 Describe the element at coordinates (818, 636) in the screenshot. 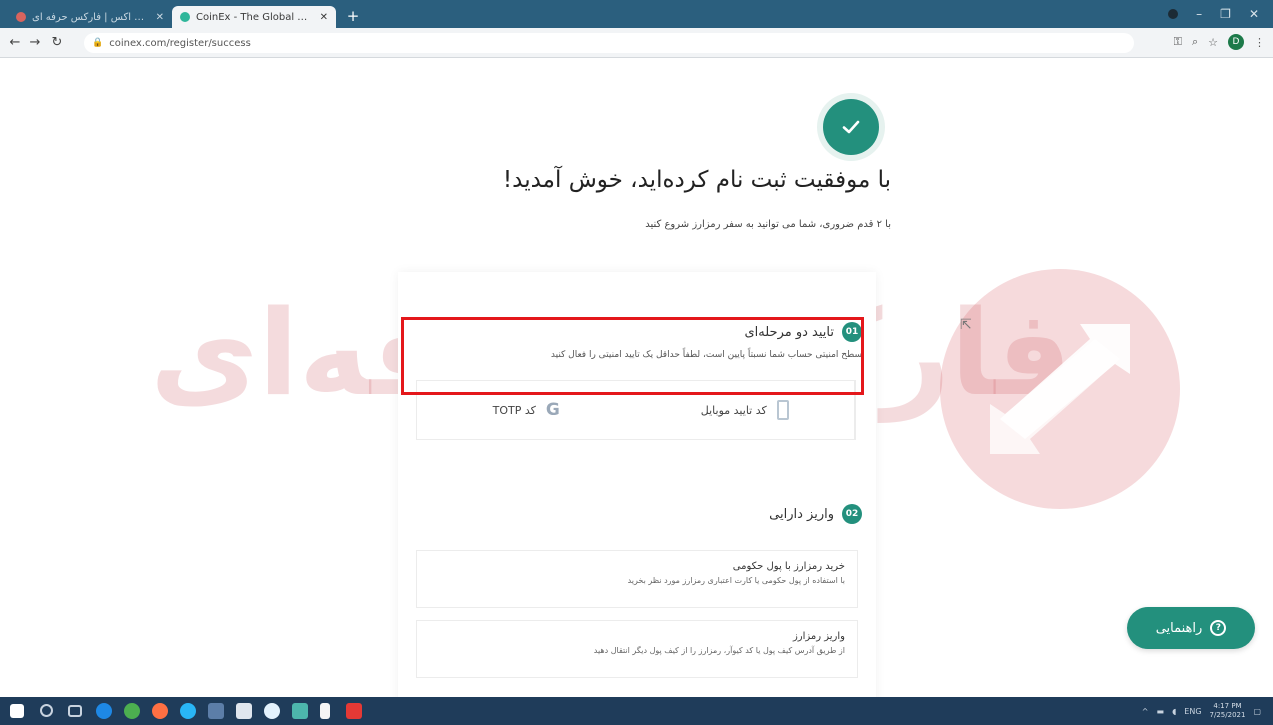

I see `option-title: واریز رمزارز` at that location.